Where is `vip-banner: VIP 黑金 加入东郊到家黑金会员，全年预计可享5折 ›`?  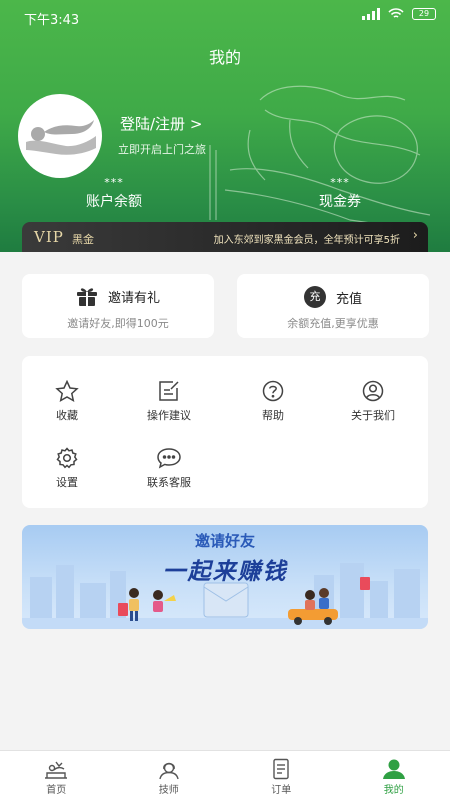 vip-banner: VIP 黑金 加入东郊到家黑金会员，全年预计可享5折 › is located at coordinates (225, 237).